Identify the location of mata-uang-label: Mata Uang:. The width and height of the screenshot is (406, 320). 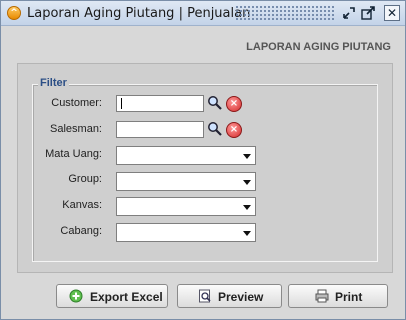
(73, 154).